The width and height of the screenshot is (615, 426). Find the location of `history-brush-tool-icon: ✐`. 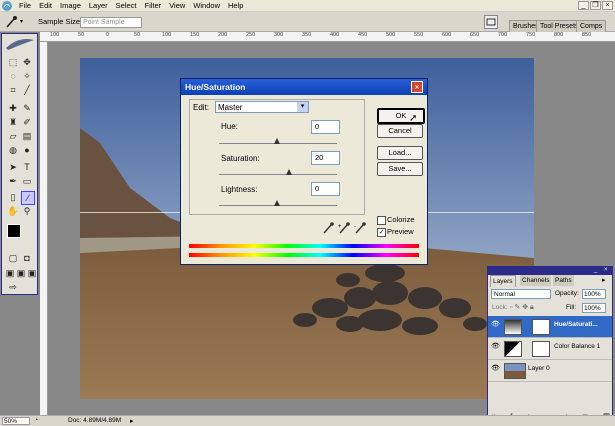

history-brush-tool-icon: ✐ is located at coordinates (27, 122).